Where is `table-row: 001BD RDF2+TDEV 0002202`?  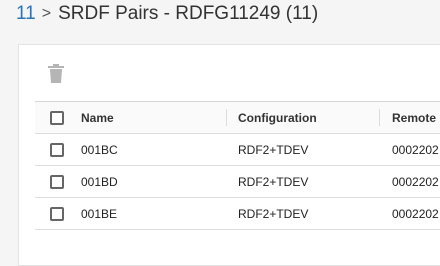
table-row: 001BD RDF2+TDEV 0002202 is located at coordinates (237, 182).